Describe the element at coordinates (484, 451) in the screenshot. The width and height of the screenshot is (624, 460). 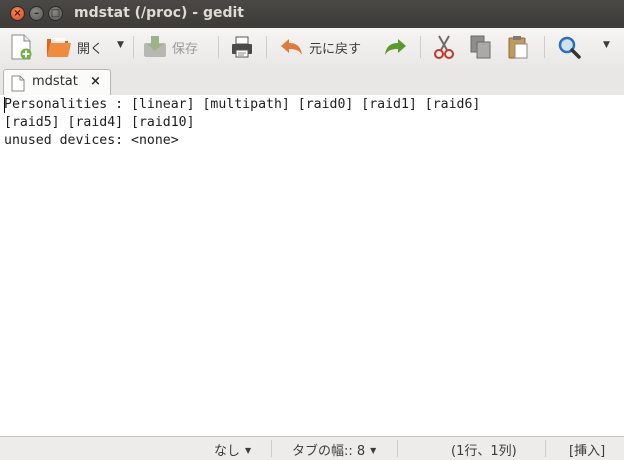
I see `cursor-position: (1行、1列)` at that location.